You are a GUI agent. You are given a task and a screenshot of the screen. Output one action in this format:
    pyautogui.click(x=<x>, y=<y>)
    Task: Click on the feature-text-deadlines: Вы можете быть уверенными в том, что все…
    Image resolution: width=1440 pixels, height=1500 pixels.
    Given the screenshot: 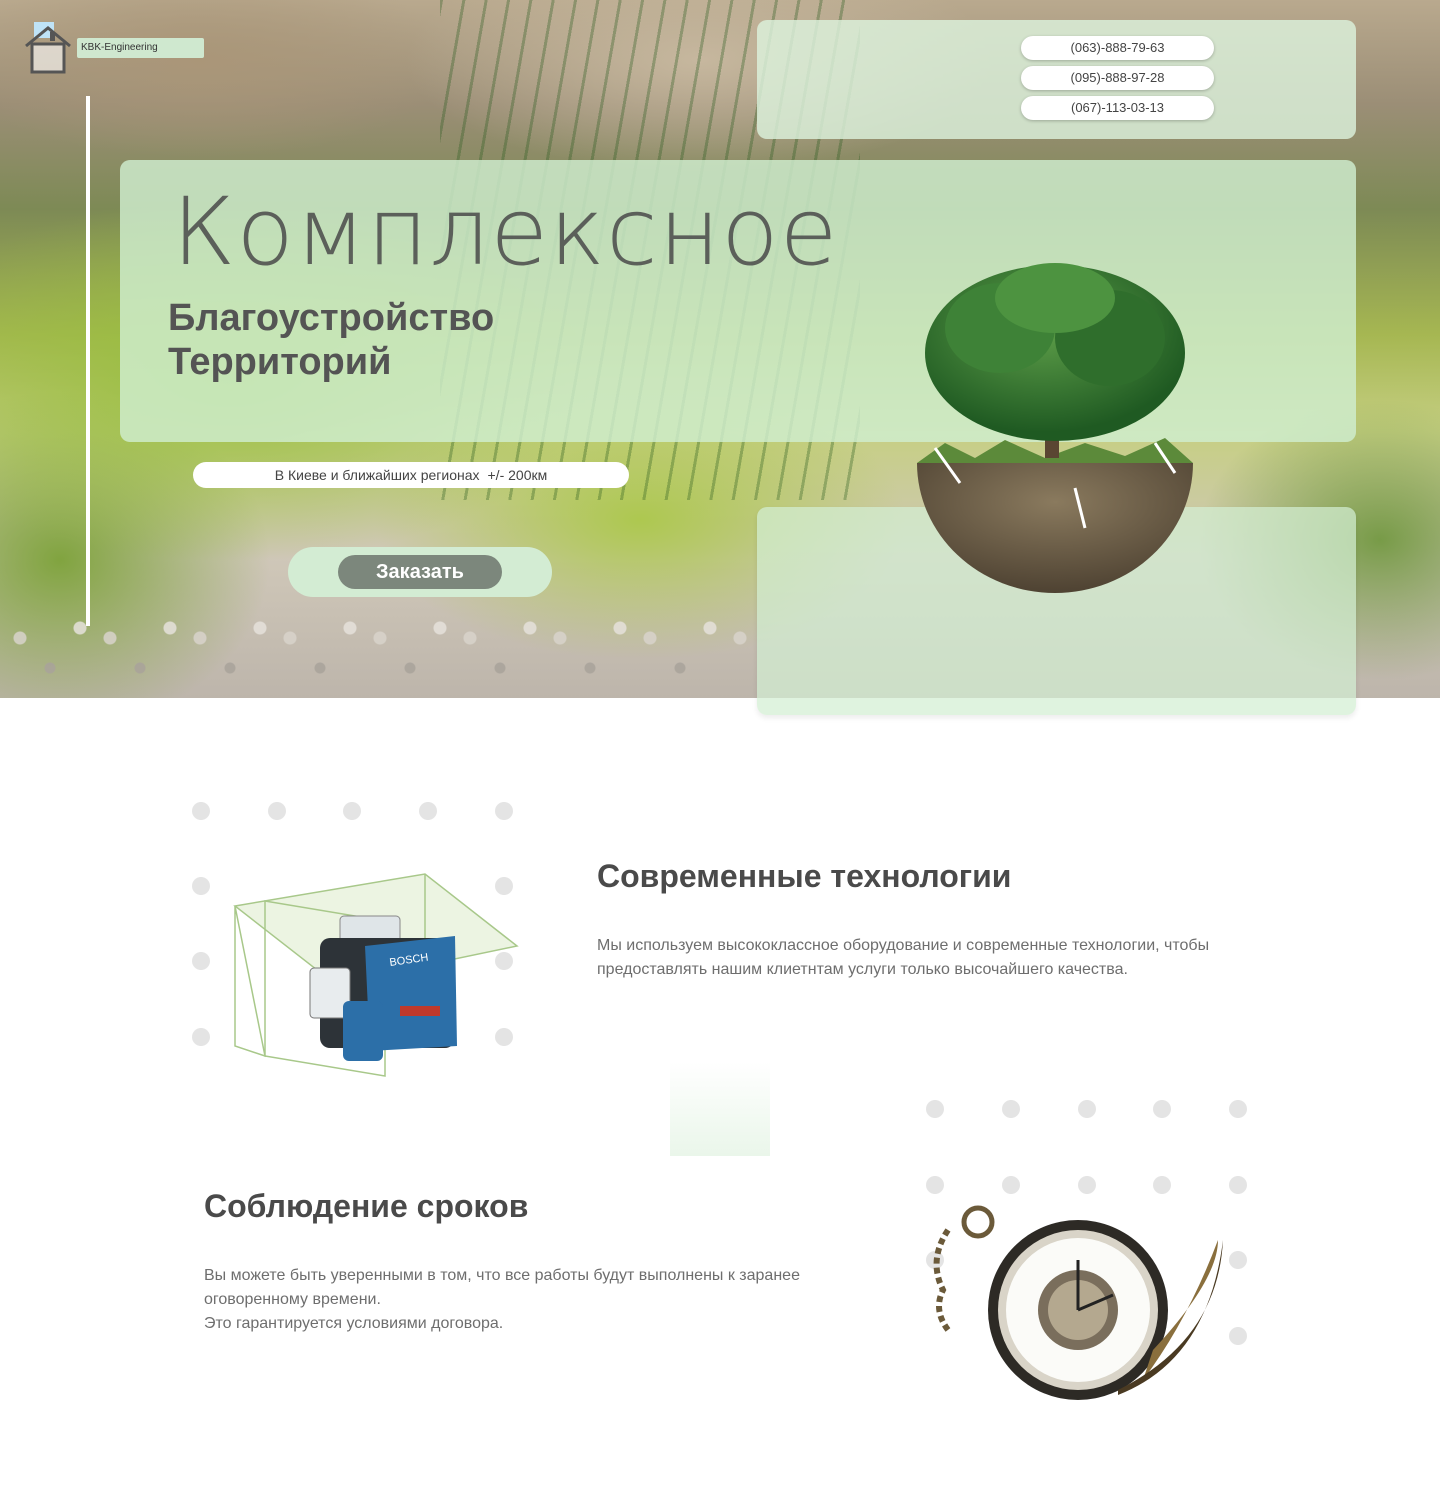 What is the action you would take?
    pyautogui.click(x=514, y=1300)
    